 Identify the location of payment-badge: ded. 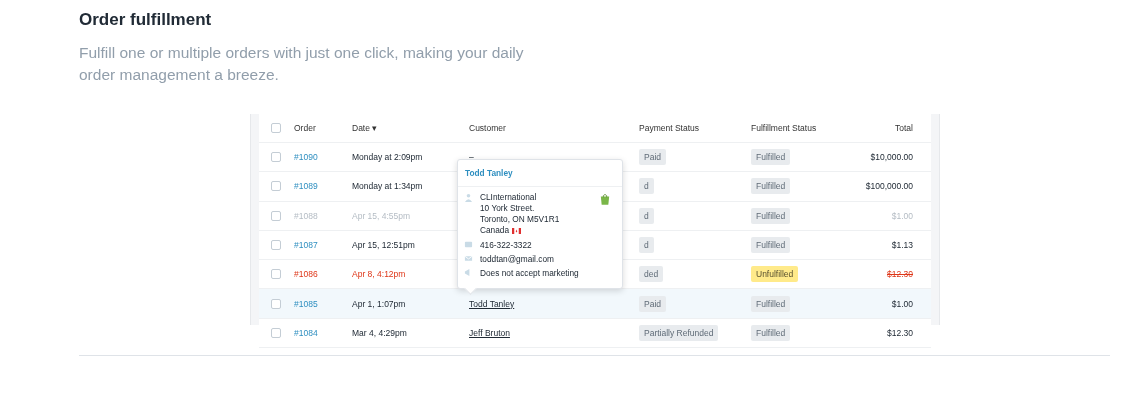
(651, 274).